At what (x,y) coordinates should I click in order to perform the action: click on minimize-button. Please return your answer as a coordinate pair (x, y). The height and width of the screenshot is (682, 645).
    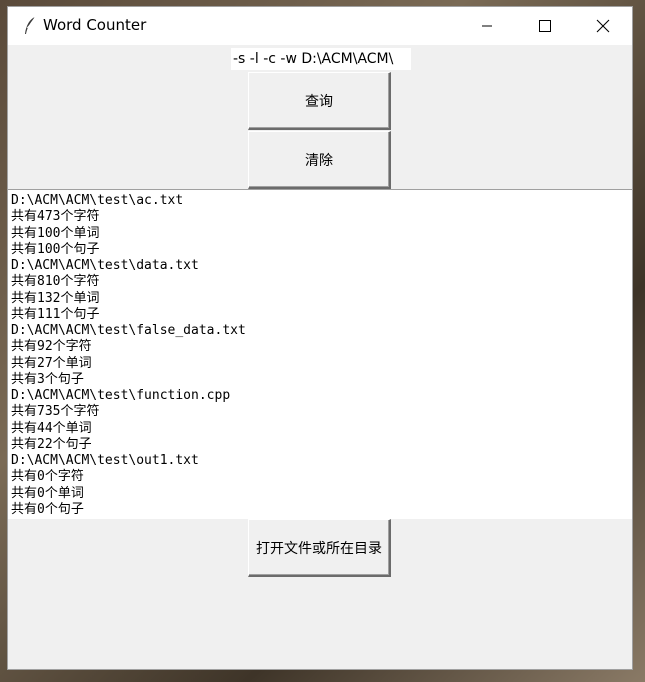
    Looking at the image, I should click on (487, 26).